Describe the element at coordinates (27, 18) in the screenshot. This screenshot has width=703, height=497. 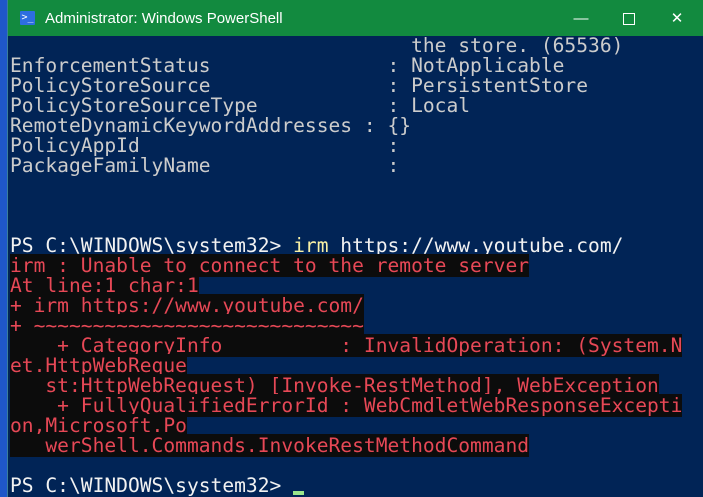
I see `powershell-icon: >_` at that location.